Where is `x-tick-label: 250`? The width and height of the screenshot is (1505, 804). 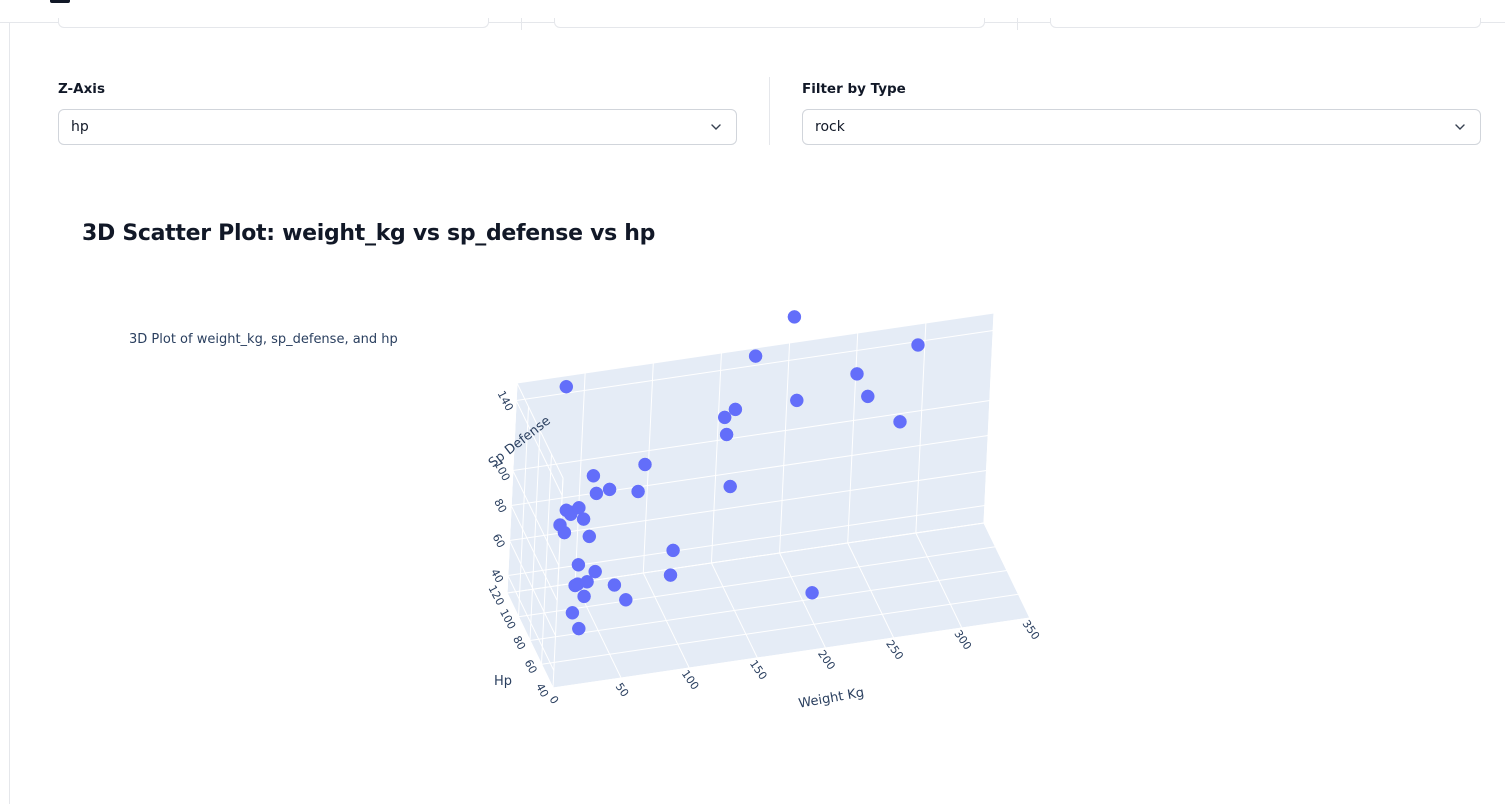
x-tick-label: 250 is located at coordinates (894, 650).